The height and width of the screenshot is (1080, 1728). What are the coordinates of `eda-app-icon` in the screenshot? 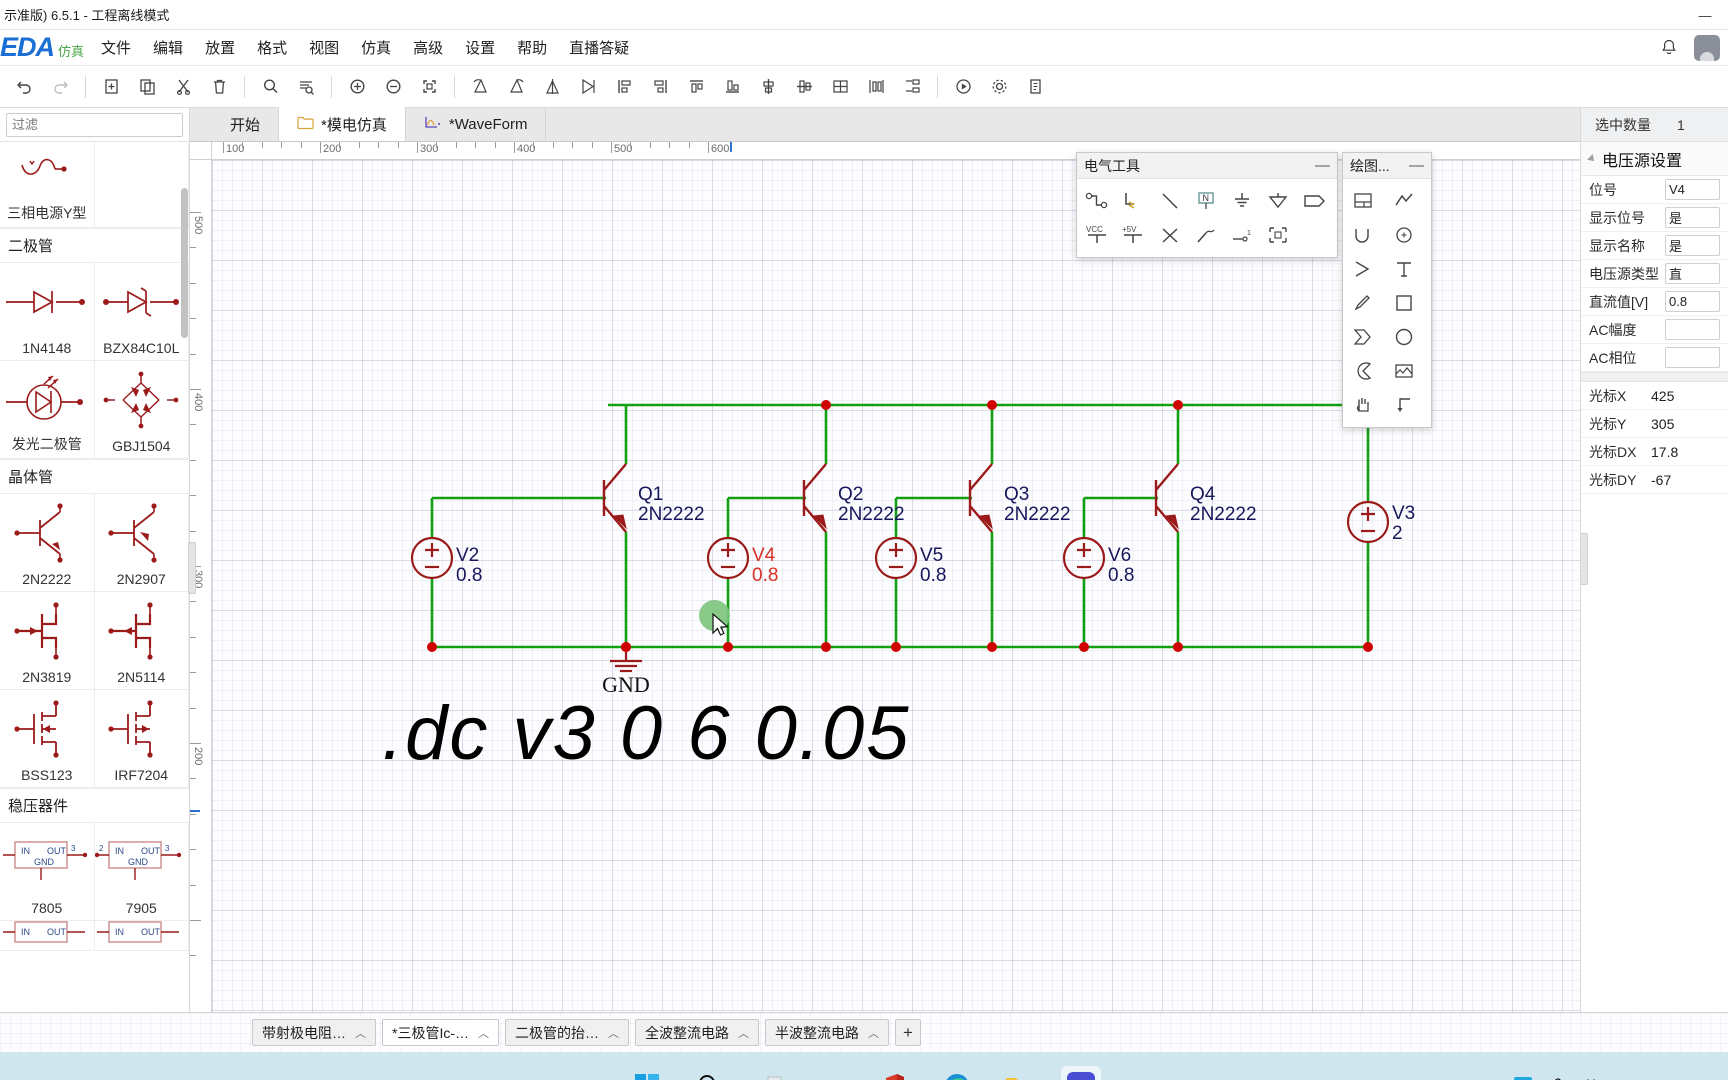 It's located at (1081, 1073).